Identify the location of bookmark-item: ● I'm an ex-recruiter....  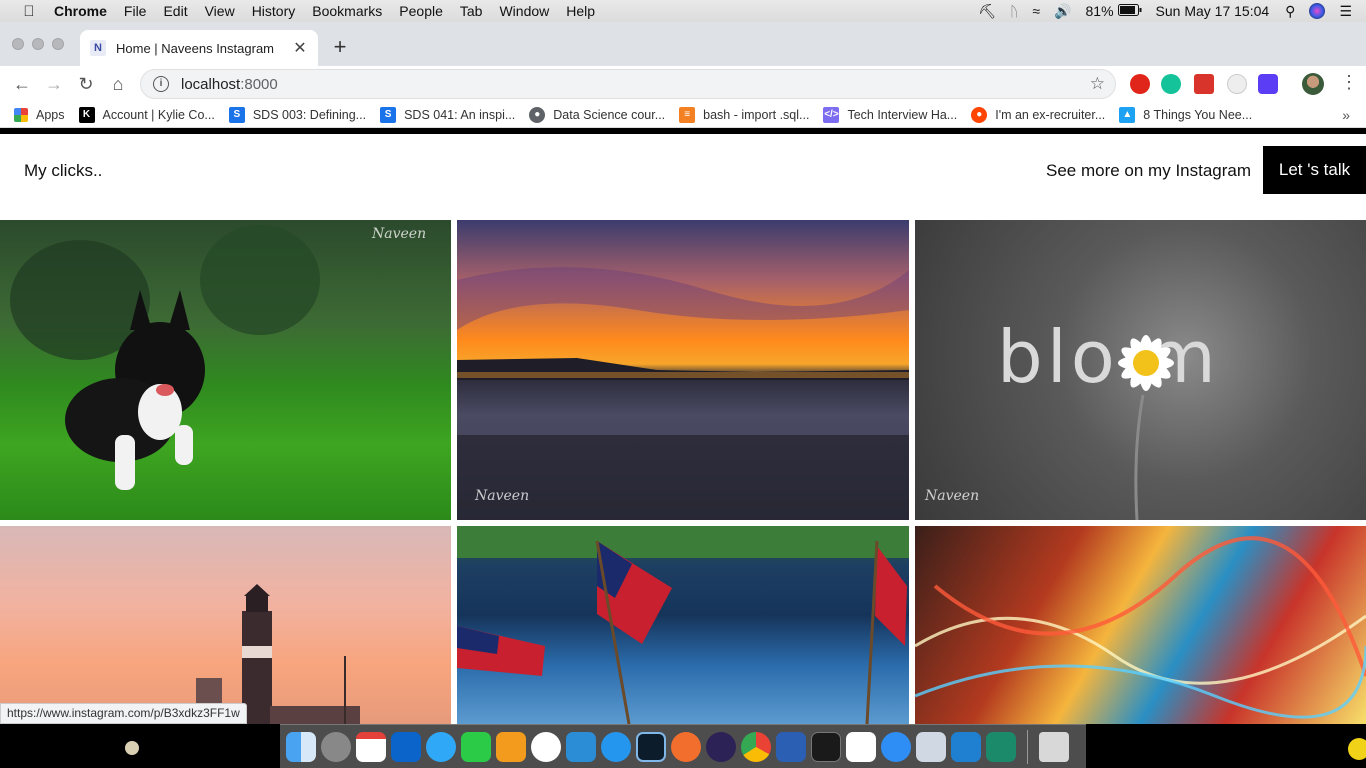
(1038, 114).